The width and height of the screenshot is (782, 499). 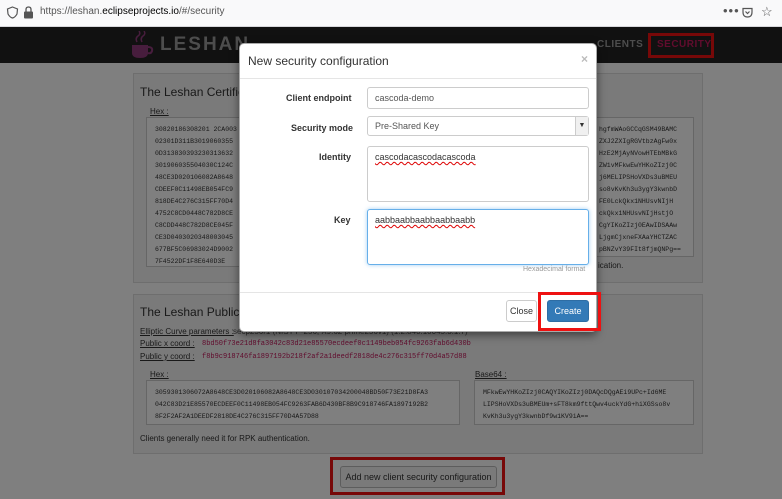 I want to click on page-actions-menu-icon: •••, so click(x=731, y=10).